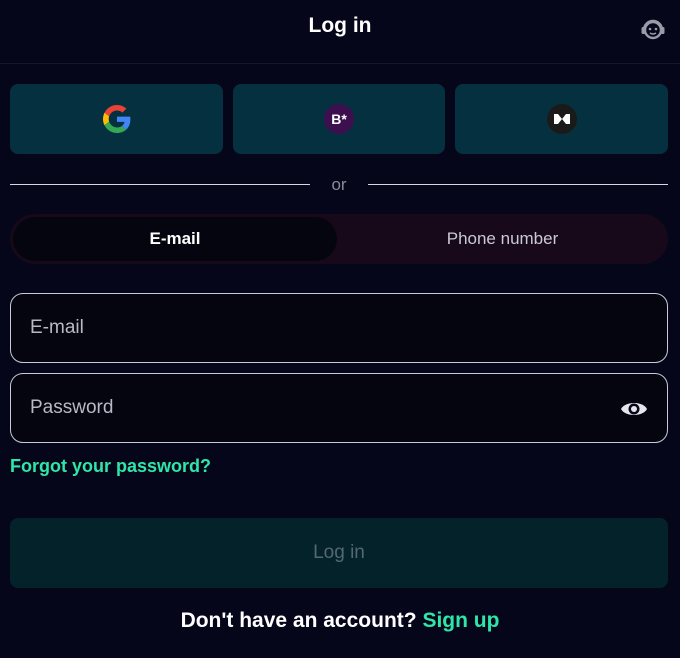 The image size is (680, 658). What do you see at coordinates (653, 29) in the screenshot?
I see `headset-icon` at bounding box center [653, 29].